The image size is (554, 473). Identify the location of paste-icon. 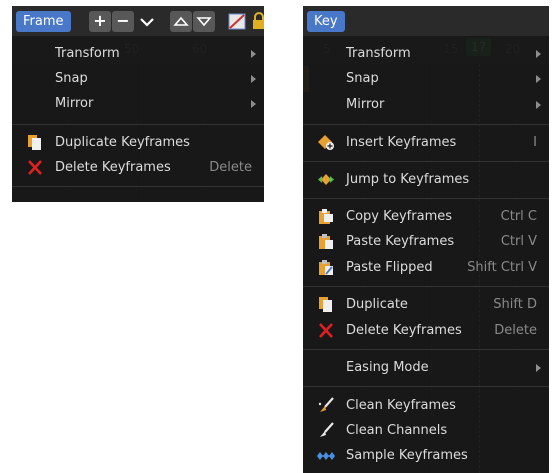
(326, 241).